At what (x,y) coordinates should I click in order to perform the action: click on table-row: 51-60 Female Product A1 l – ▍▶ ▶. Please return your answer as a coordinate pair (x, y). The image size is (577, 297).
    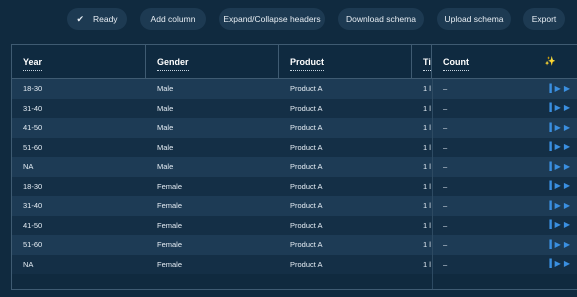
    Looking at the image, I should click on (294, 245).